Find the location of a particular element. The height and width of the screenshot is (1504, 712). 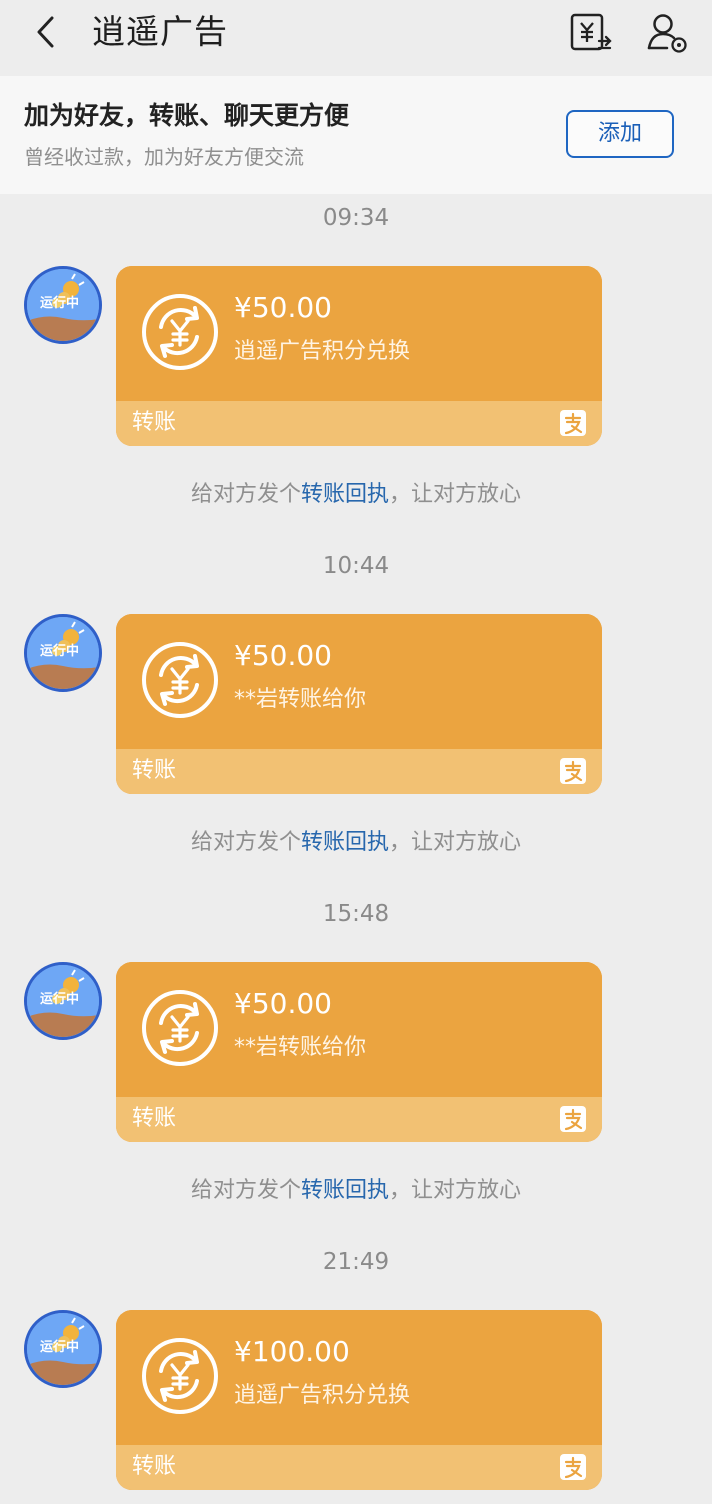

message-time: 10:44 is located at coordinates (356, 566).